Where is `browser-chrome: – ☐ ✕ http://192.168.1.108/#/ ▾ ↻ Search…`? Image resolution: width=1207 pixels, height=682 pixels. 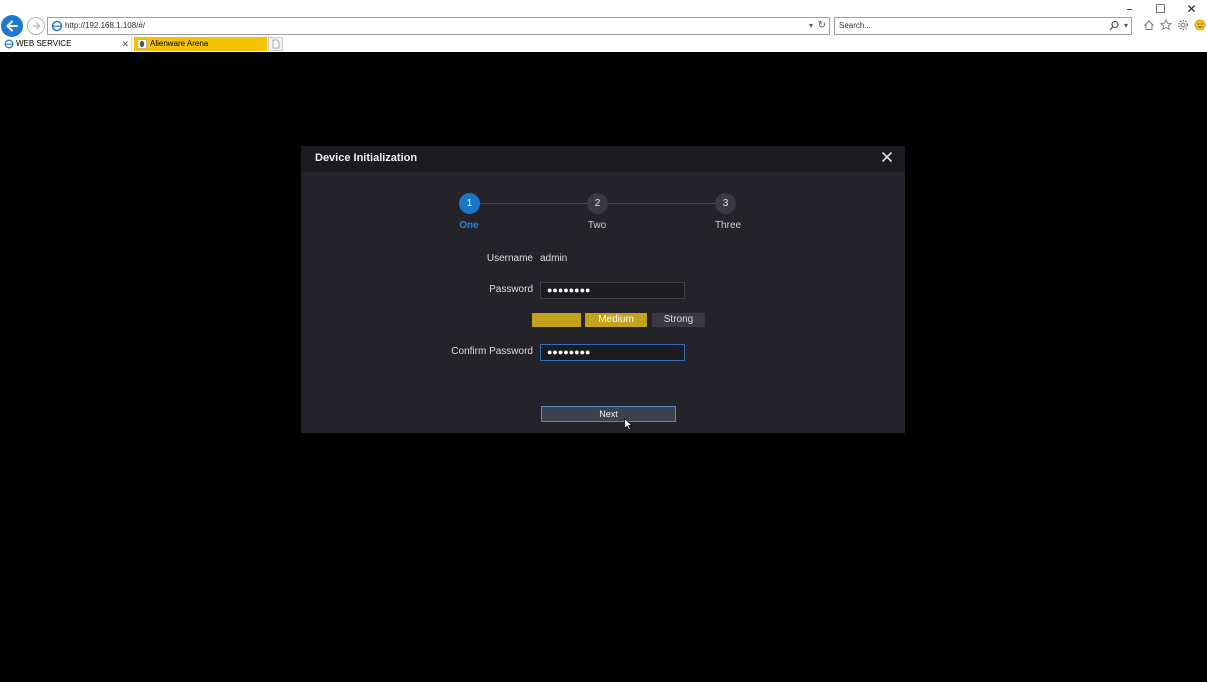
browser-chrome: – ☐ ✕ http://192.168.1.108/#/ ▾ ↻ Search… is located at coordinates (603, 26).